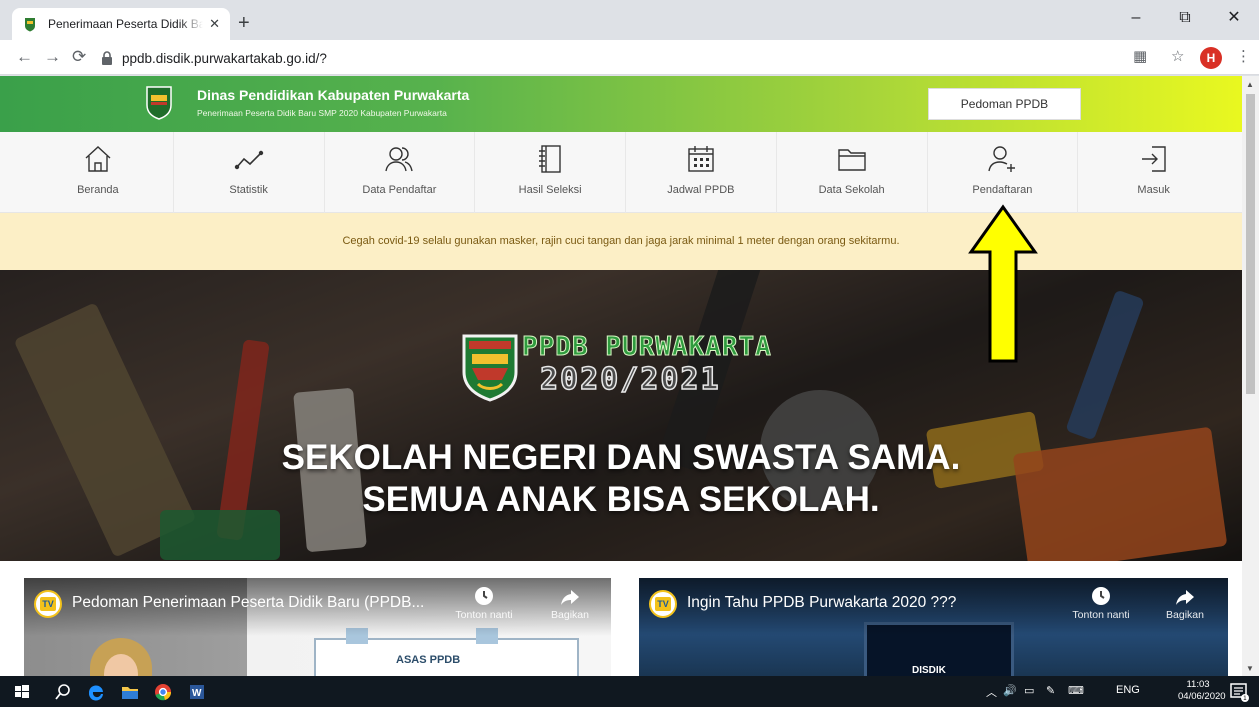 Image resolution: width=1259 pixels, height=707 pixels. Describe the element at coordinates (126, 24) in the screenshot. I see `tab-title: Penerimaan Peserta Didik Baru SMP` at that location.